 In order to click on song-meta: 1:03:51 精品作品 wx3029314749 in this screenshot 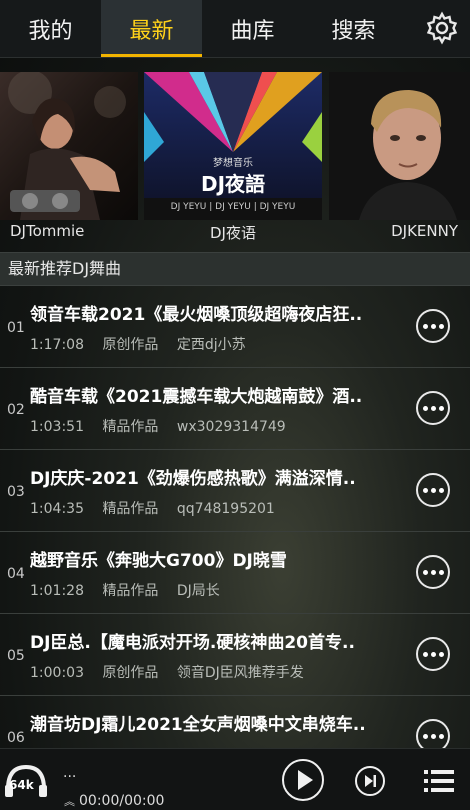, I will do `click(165, 426)`.